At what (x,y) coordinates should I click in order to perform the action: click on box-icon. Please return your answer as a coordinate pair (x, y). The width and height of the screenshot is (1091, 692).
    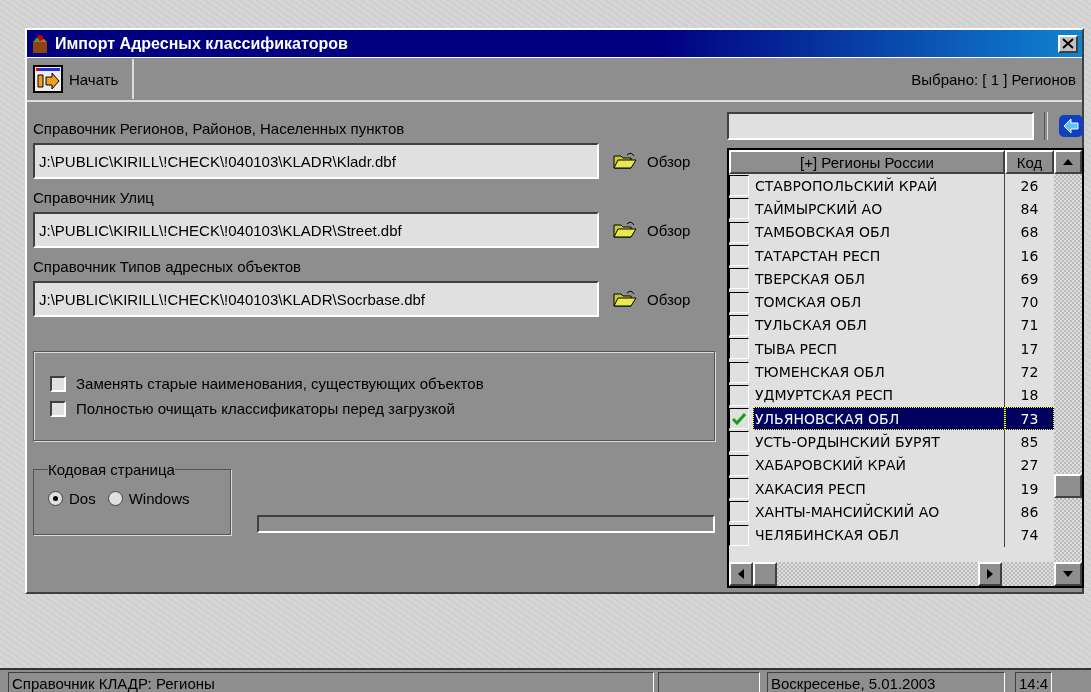
    Looking at the image, I should click on (40, 43).